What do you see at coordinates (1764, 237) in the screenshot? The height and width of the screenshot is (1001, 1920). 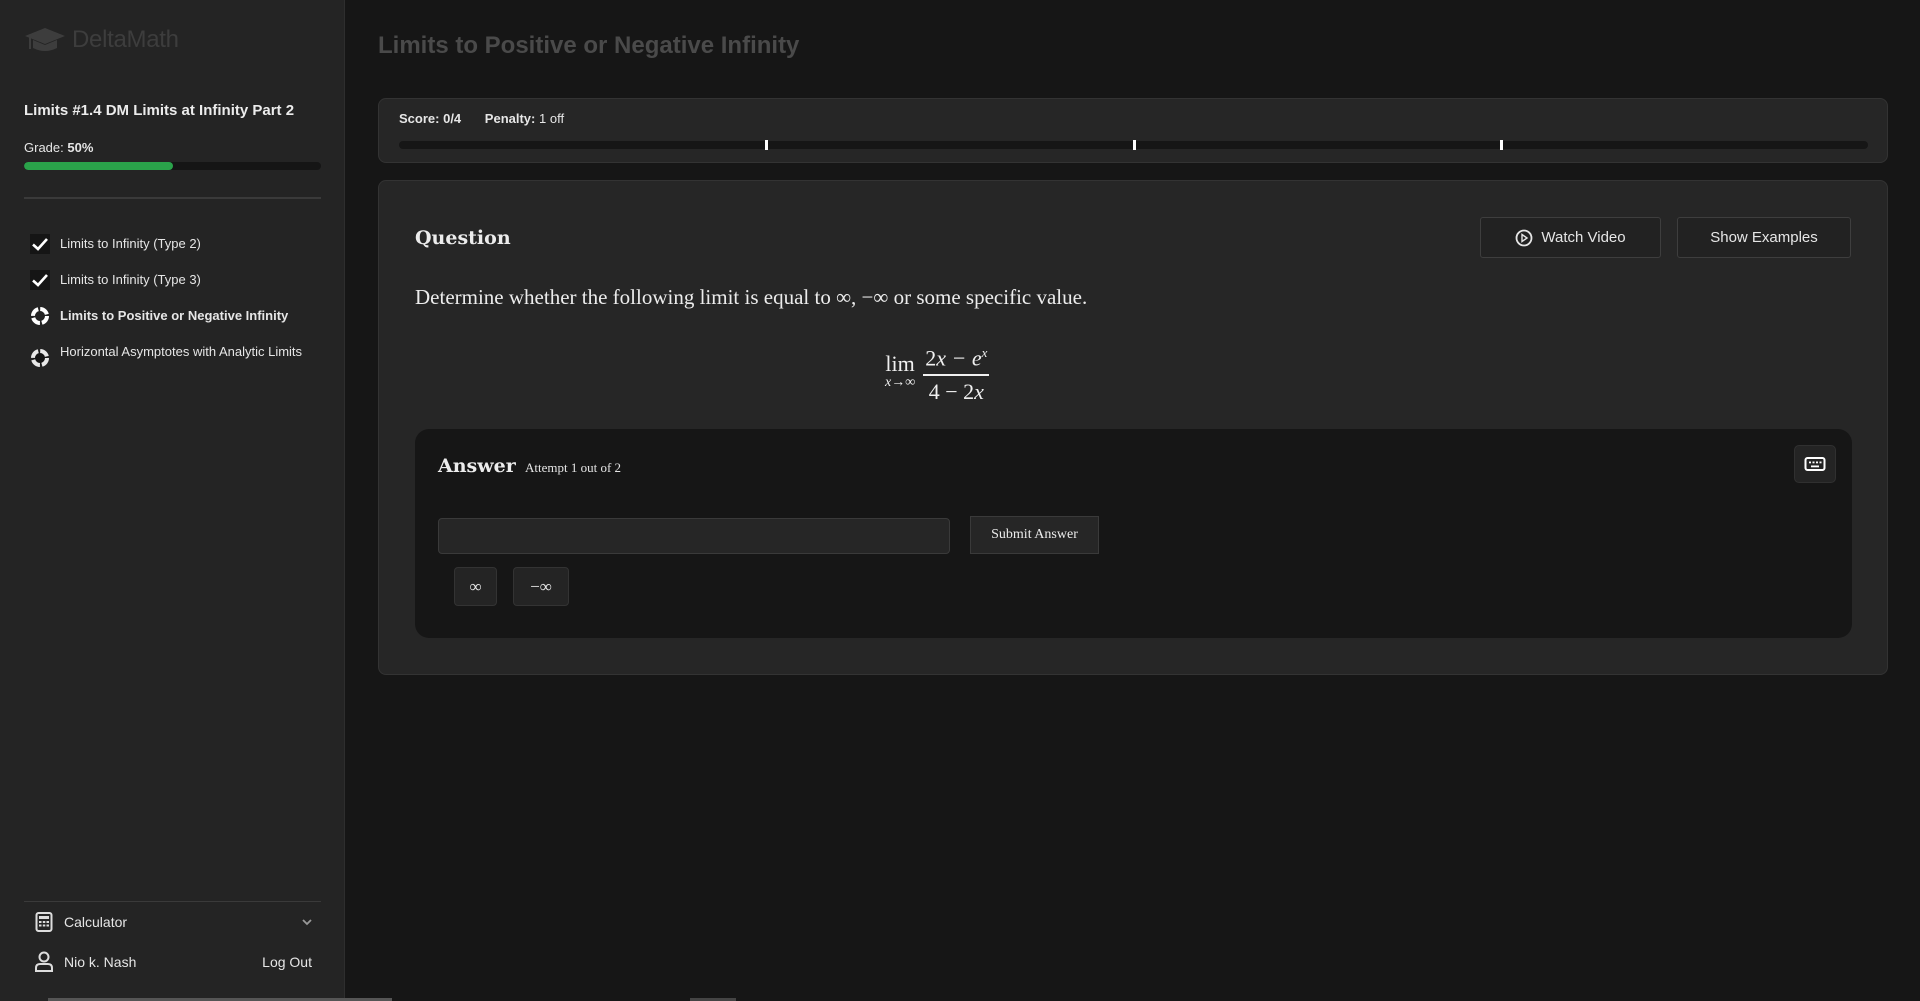 I see `show-examples-button: Show Examples` at bounding box center [1764, 237].